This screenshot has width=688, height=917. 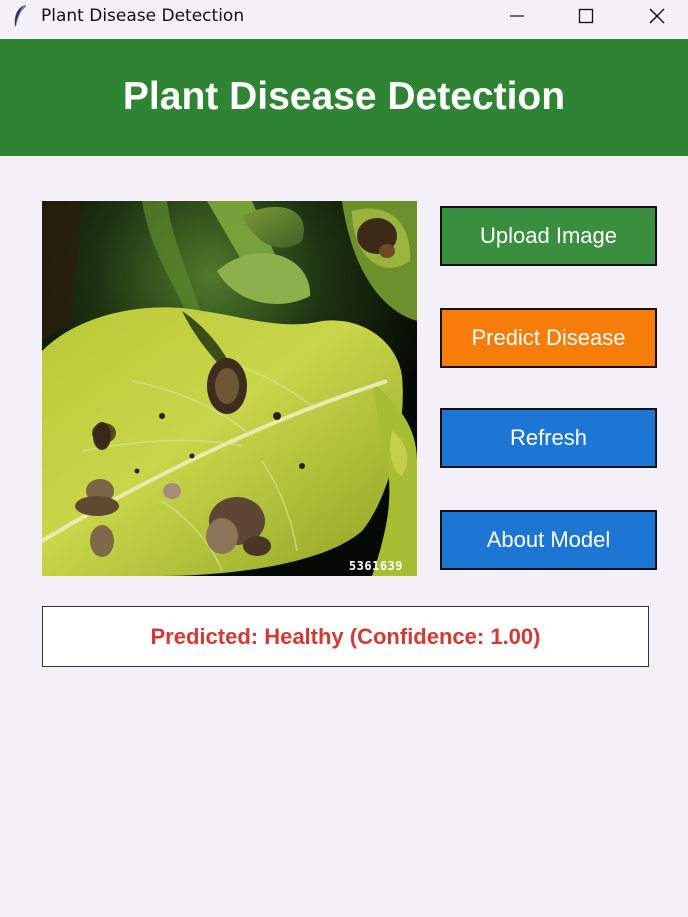 I want to click on about-model-button: About Model, so click(x=548, y=540).